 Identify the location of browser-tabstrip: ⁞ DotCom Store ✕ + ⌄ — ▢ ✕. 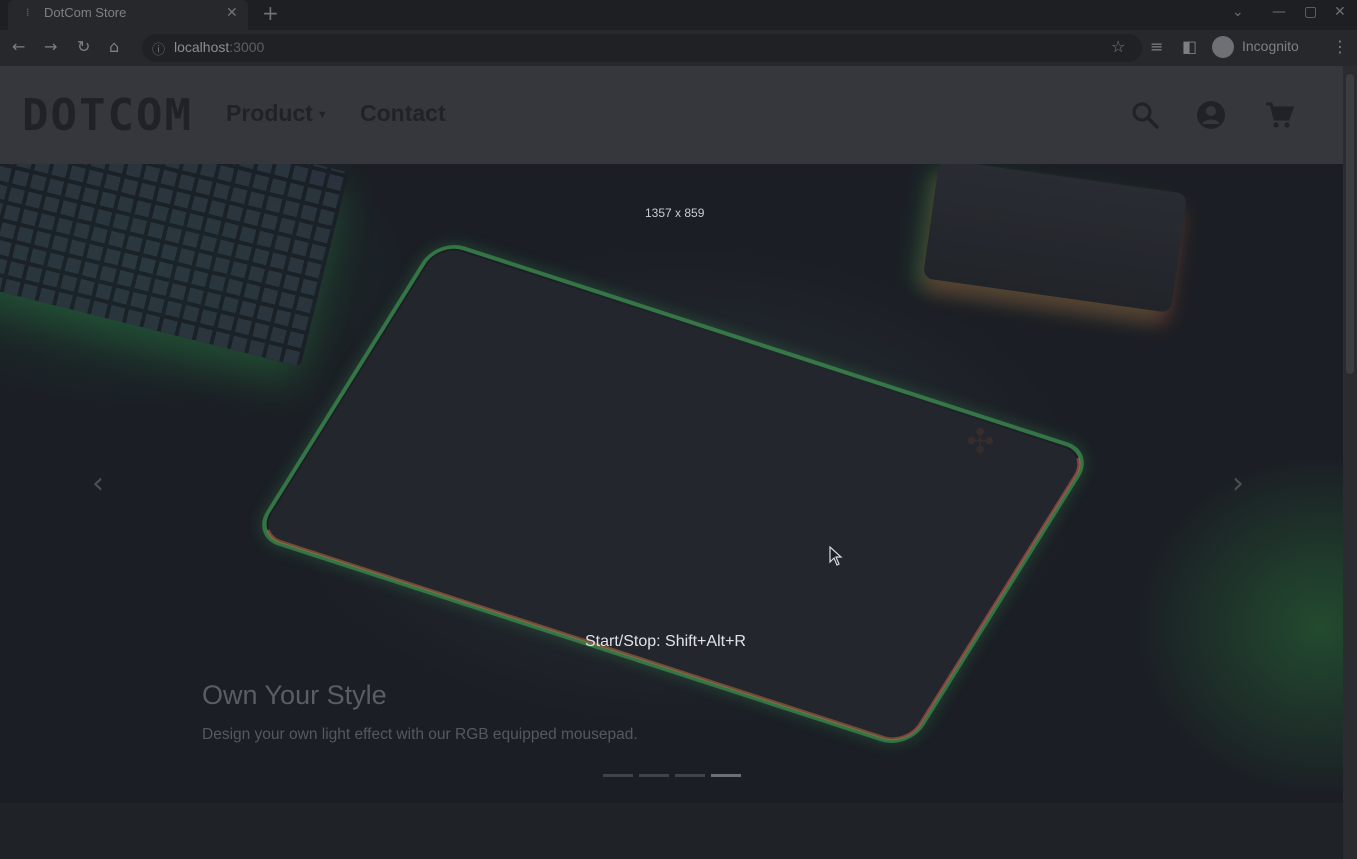
(678, 15).